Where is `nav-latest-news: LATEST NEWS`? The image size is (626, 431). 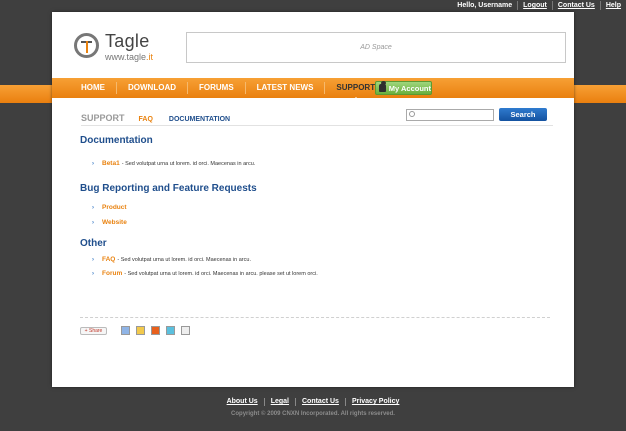 nav-latest-news: LATEST NEWS is located at coordinates (284, 88).